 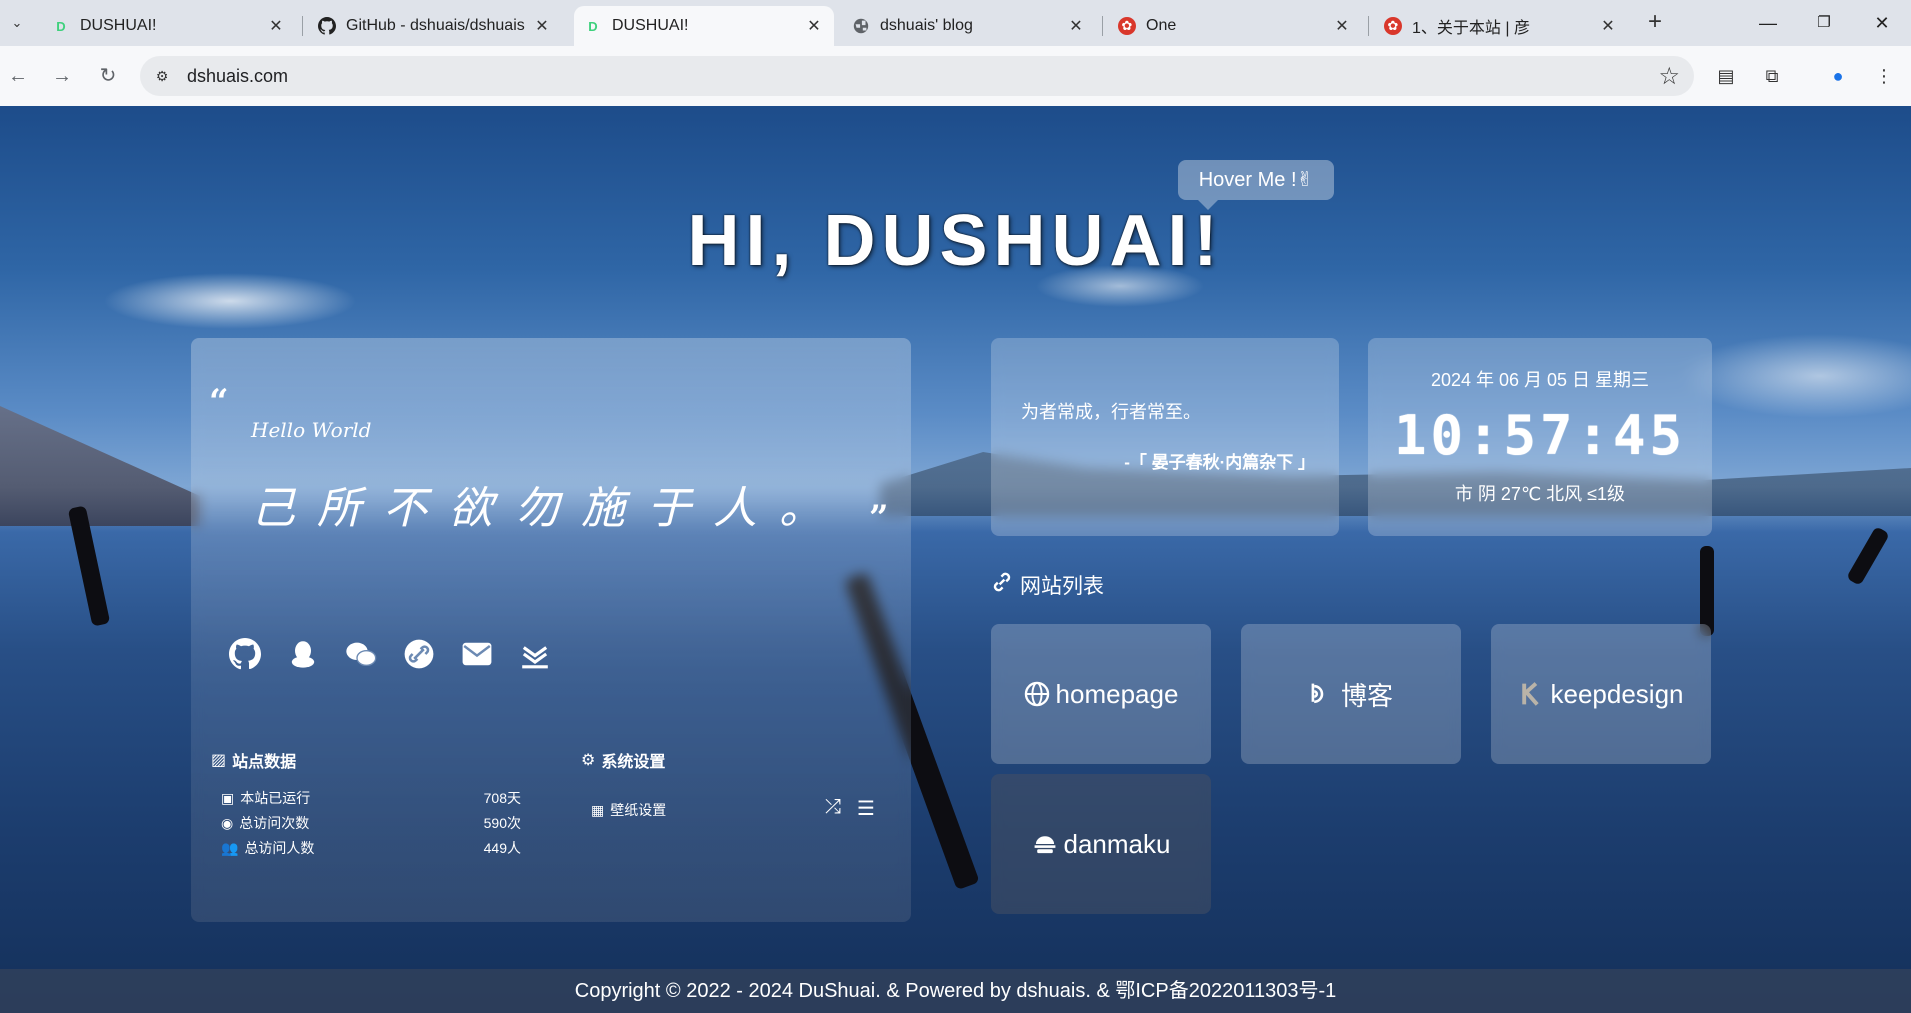 I want to click on settings-title-text: 系统设置, so click(x=633, y=762).